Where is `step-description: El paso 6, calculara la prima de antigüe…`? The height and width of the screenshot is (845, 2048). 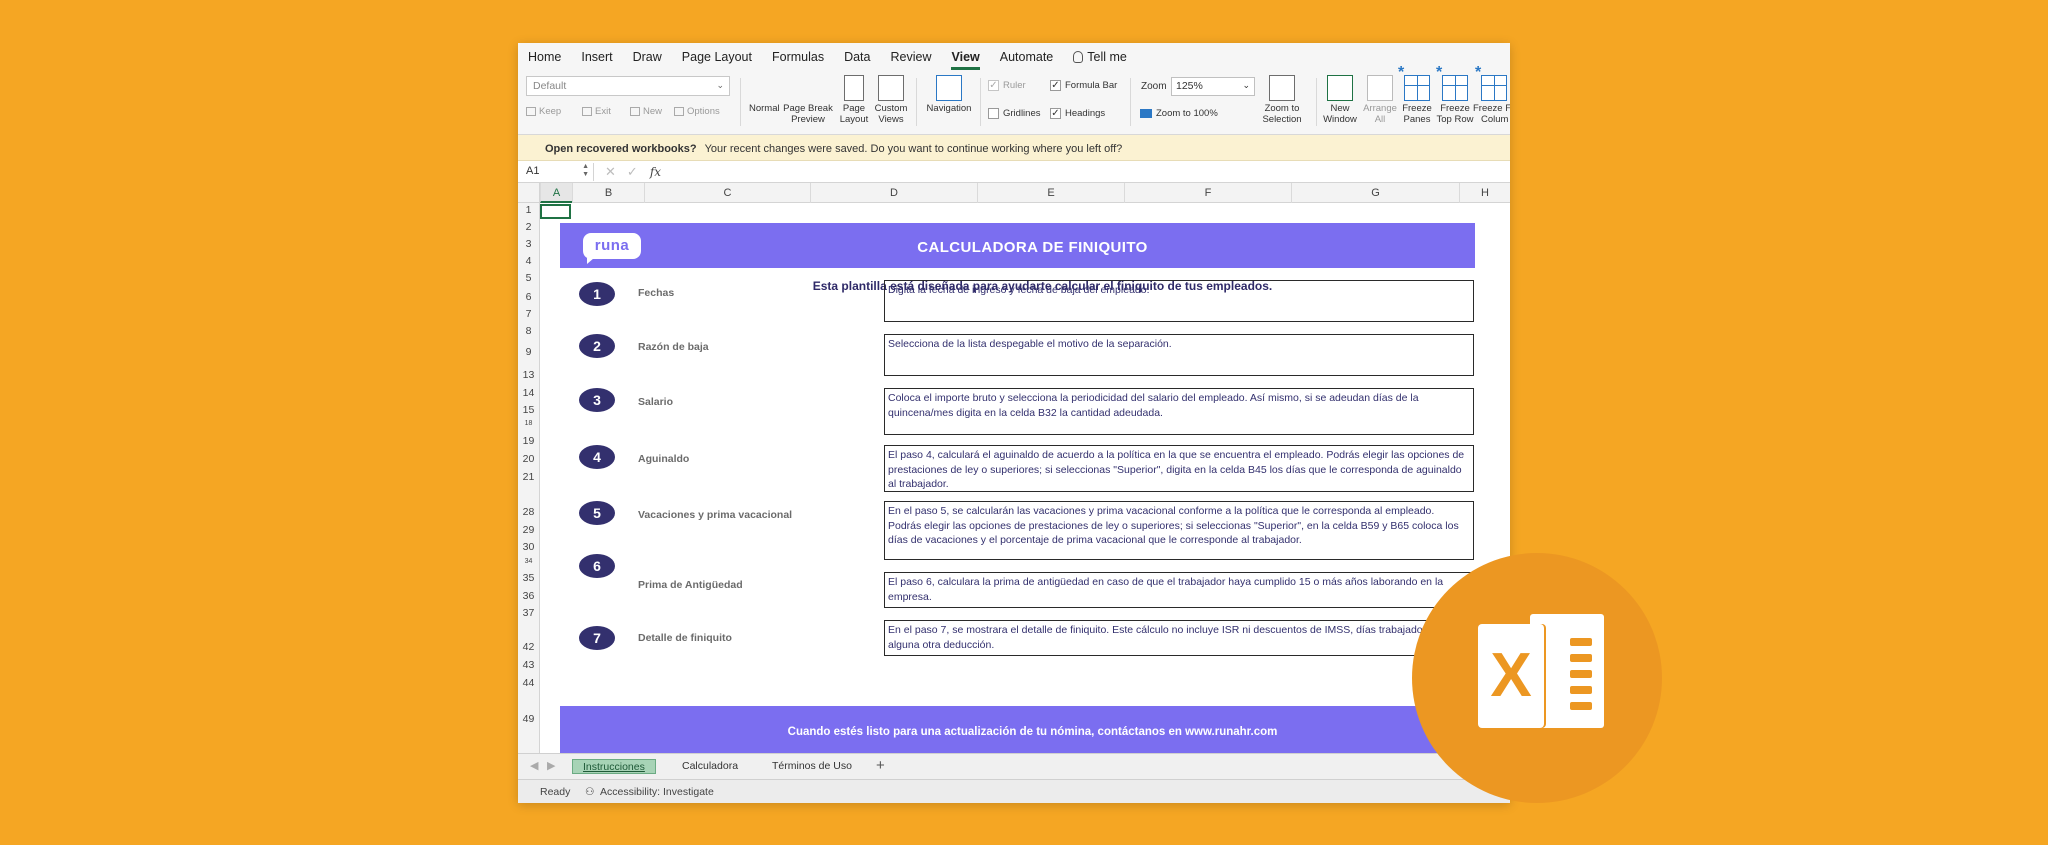 step-description: El paso 6, calculara la prima de antigüe… is located at coordinates (1179, 590).